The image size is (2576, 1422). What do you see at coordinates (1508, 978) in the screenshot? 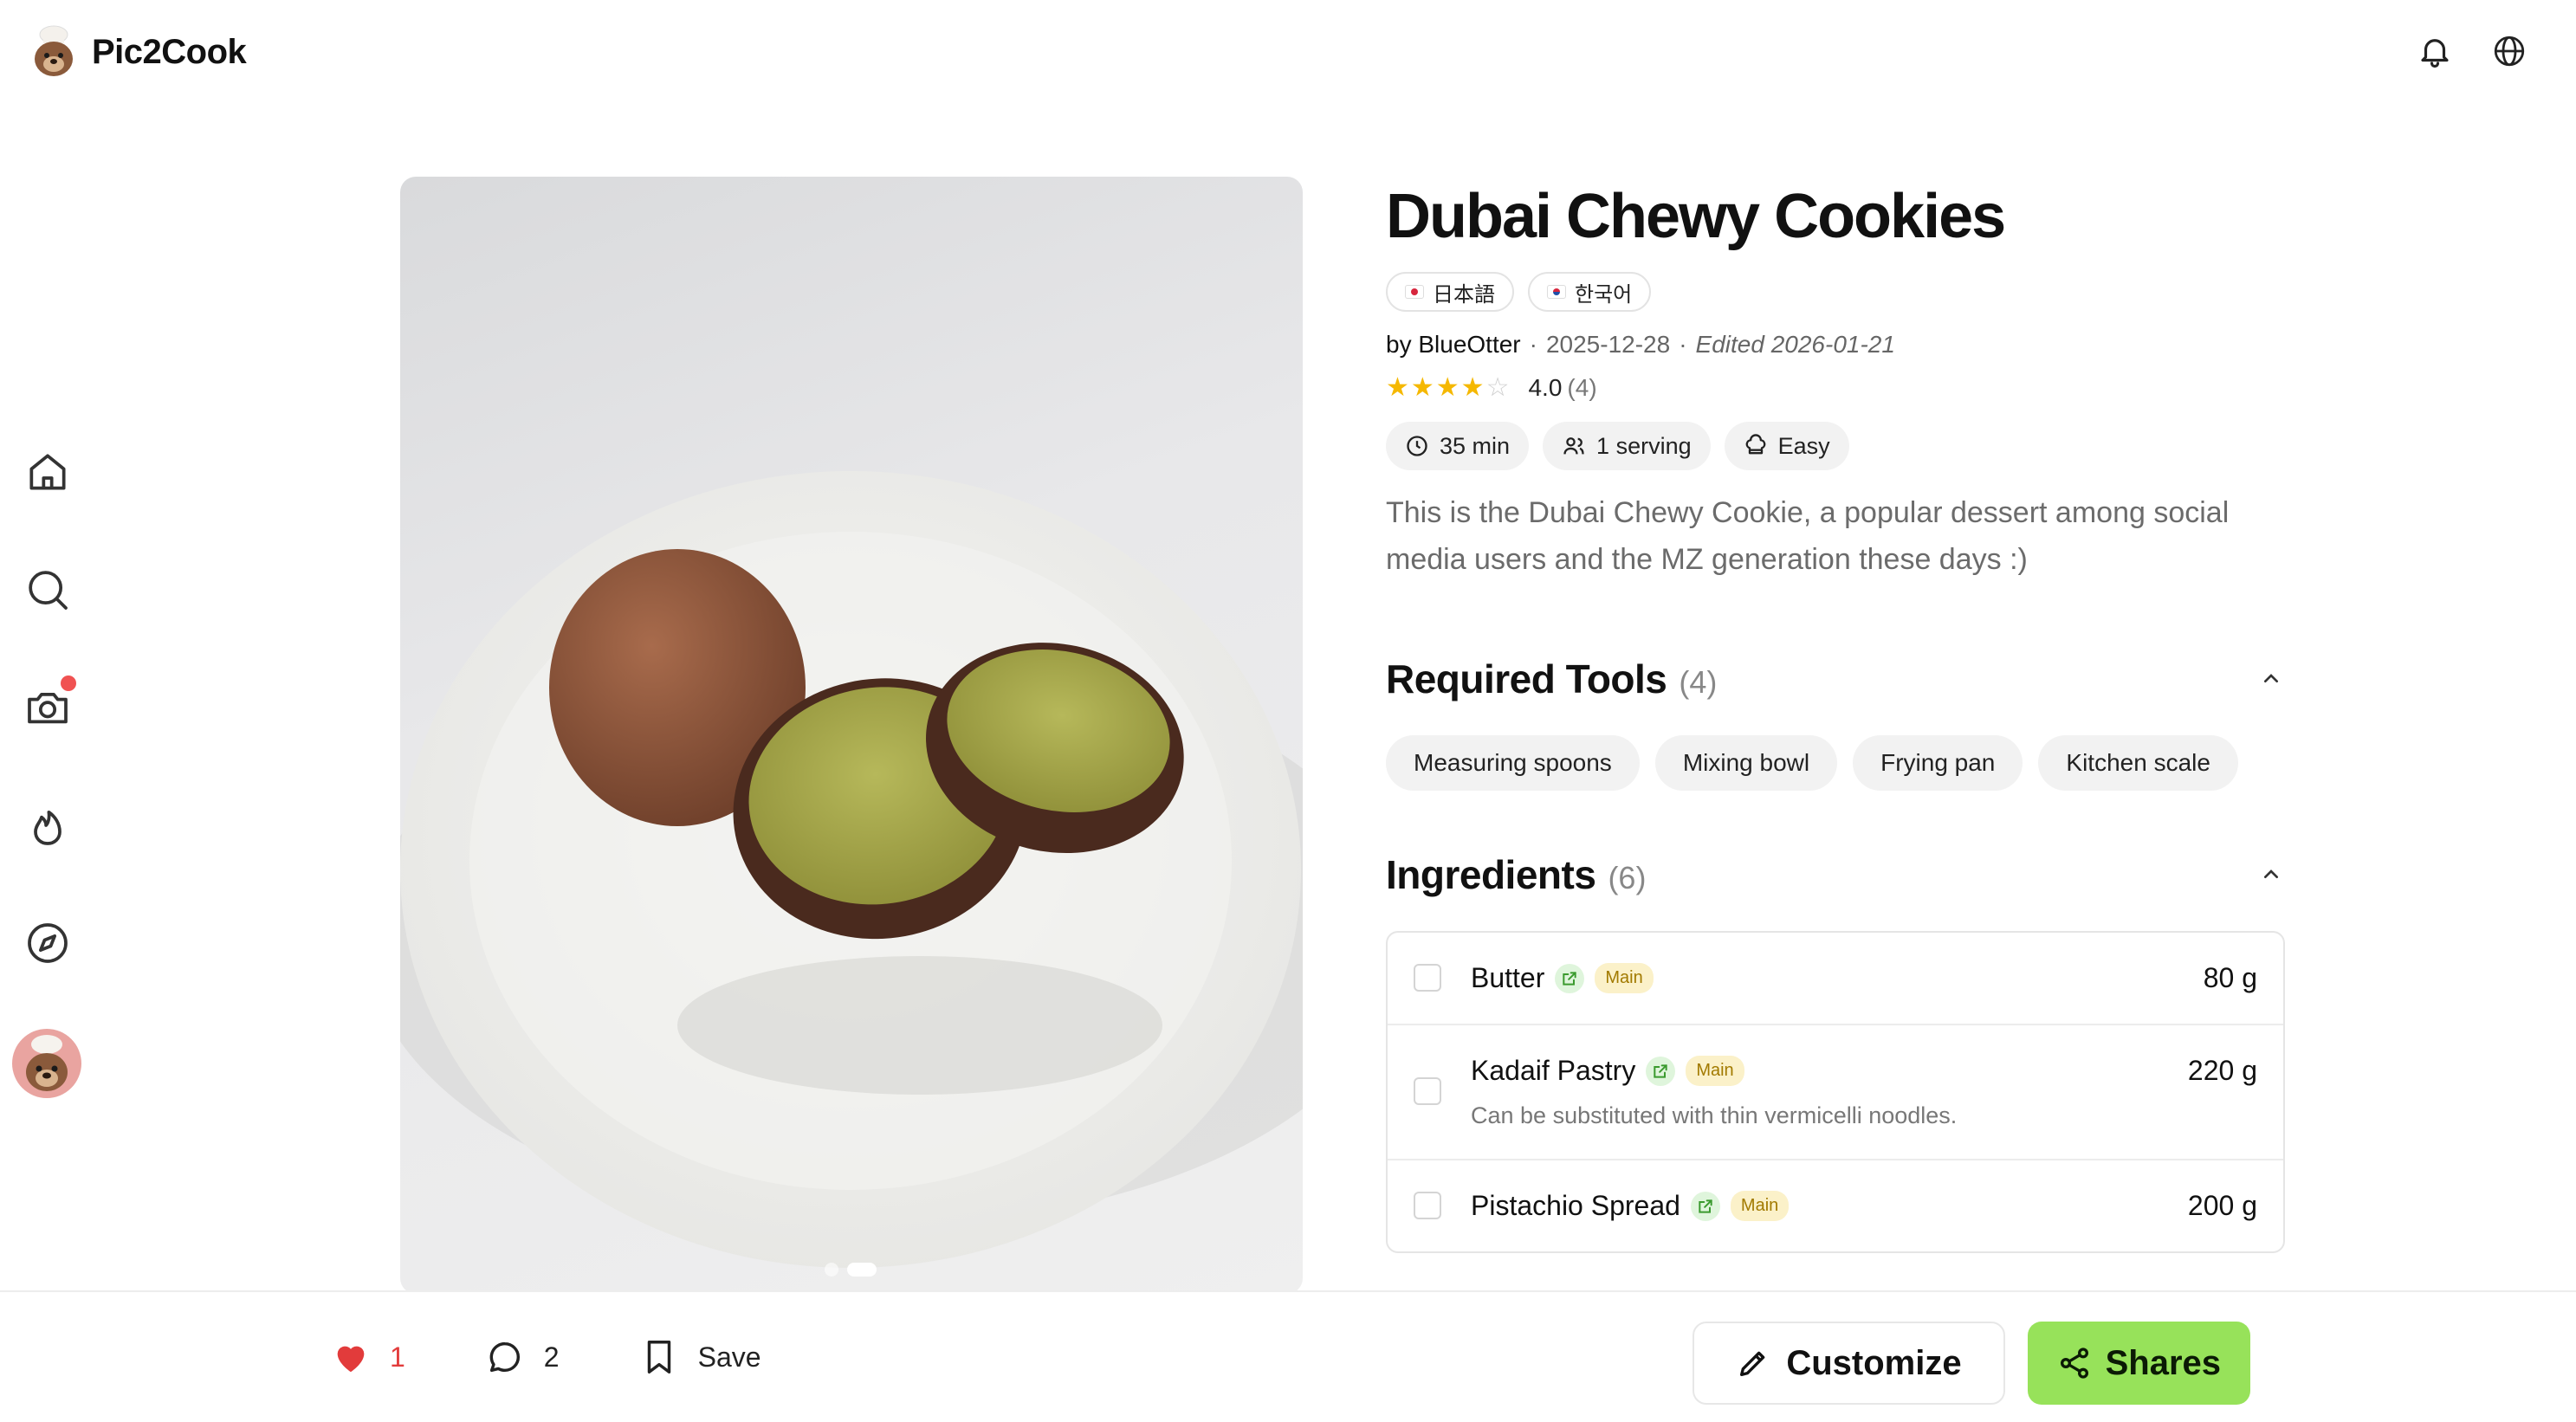
I see `ingredient-name: Butter` at bounding box center [1508, 978].